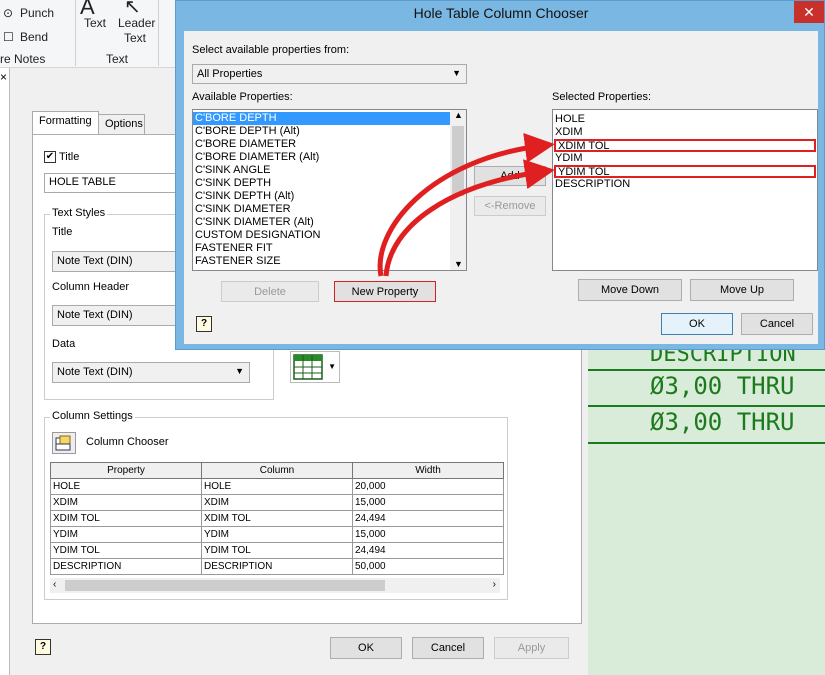  What do you see at coordinates (510, 206) in the screenshot?
I see `remove-button: <-Remove` at bounding box center [510, 206].